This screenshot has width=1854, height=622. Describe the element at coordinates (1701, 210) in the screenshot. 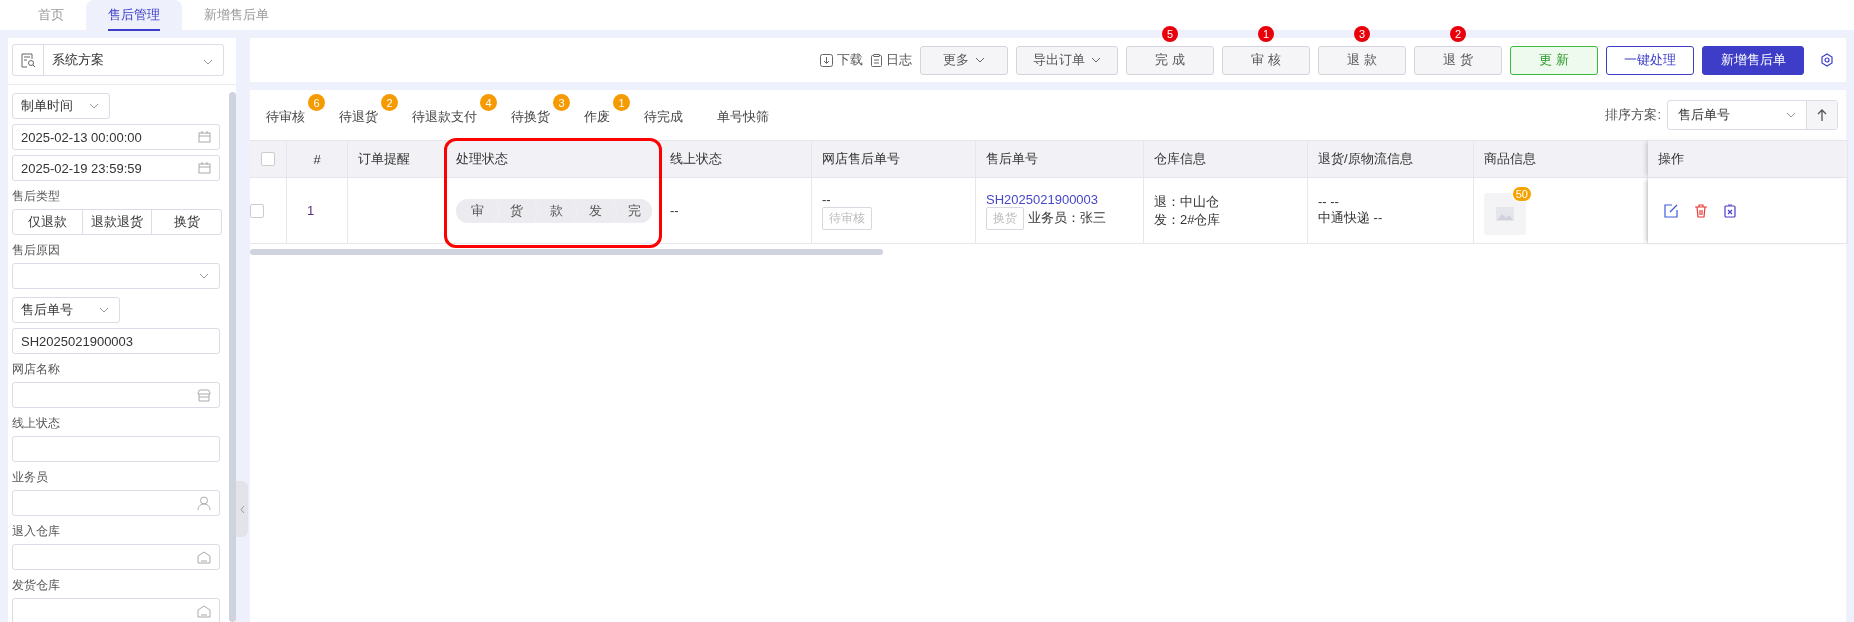

I see `delete-icon` at that location.